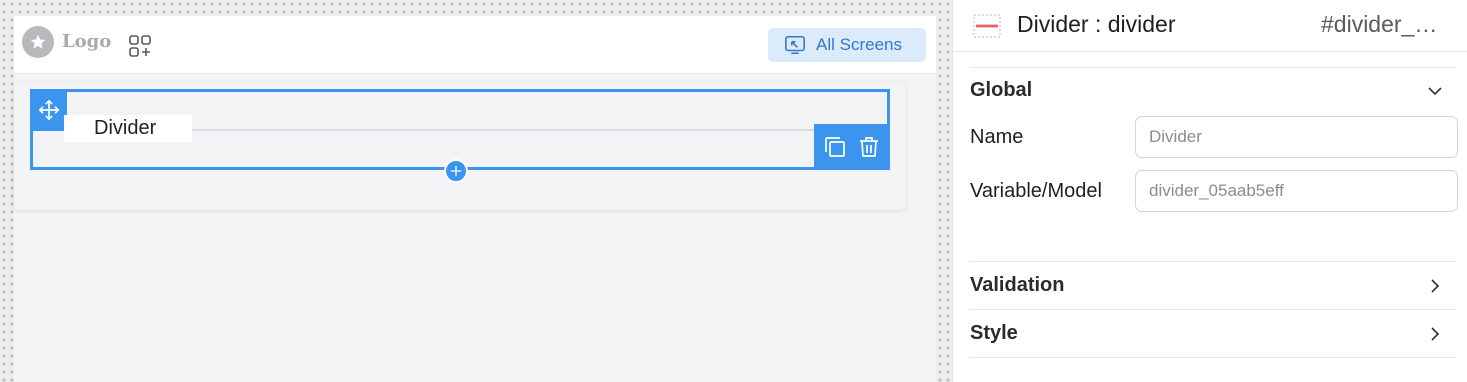 The height and width of the screenshot is (382, 1467). What do you see at coordinates (125, 128) in the screenshot?
I see `divider-label: Divider` at bounding box center [125, 128].